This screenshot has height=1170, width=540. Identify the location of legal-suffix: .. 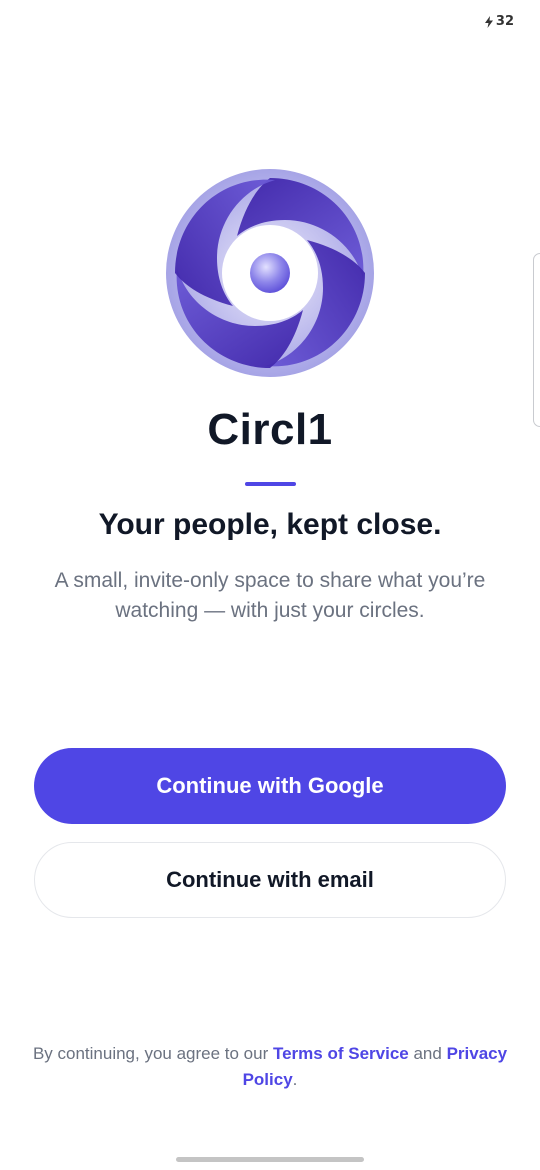
(295, 1079).